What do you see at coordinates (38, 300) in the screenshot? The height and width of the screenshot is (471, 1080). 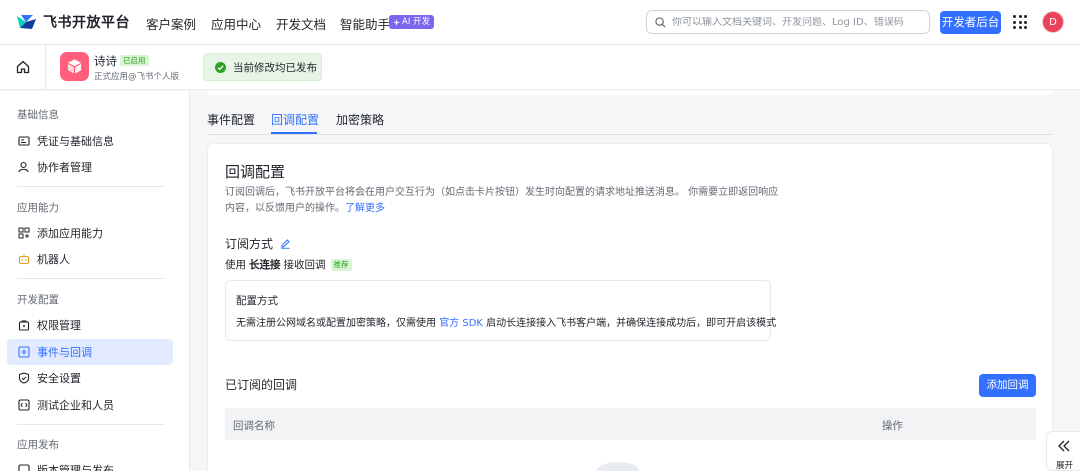 I see `sidebar-group-dev-config: 开发配置` at bounding box center [38, 300].